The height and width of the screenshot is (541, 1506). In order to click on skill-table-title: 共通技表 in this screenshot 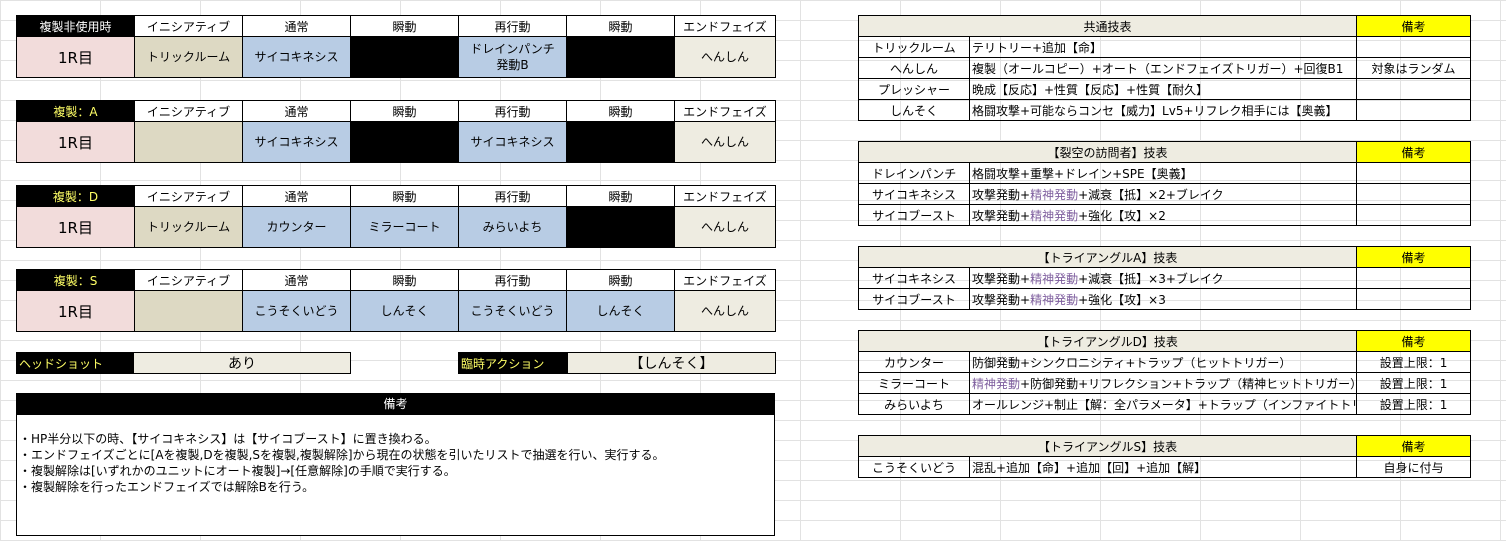, I will do `click(1107, 26)`.